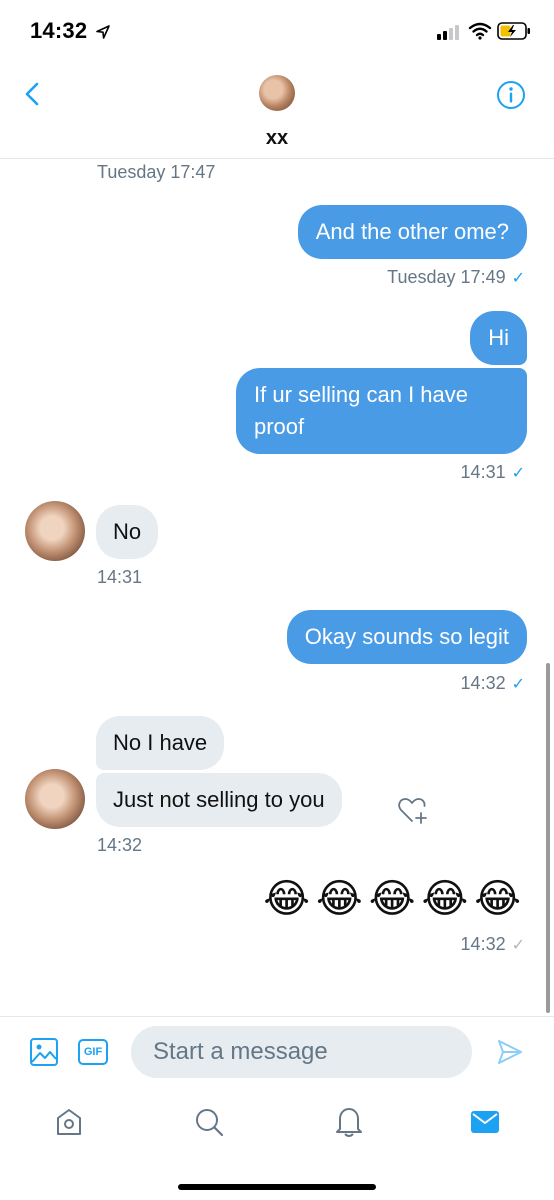  What do you see at coordinates (103, 32) in the screenshot?
I see `location-arrow-icon` at bounding box center [103, 32].